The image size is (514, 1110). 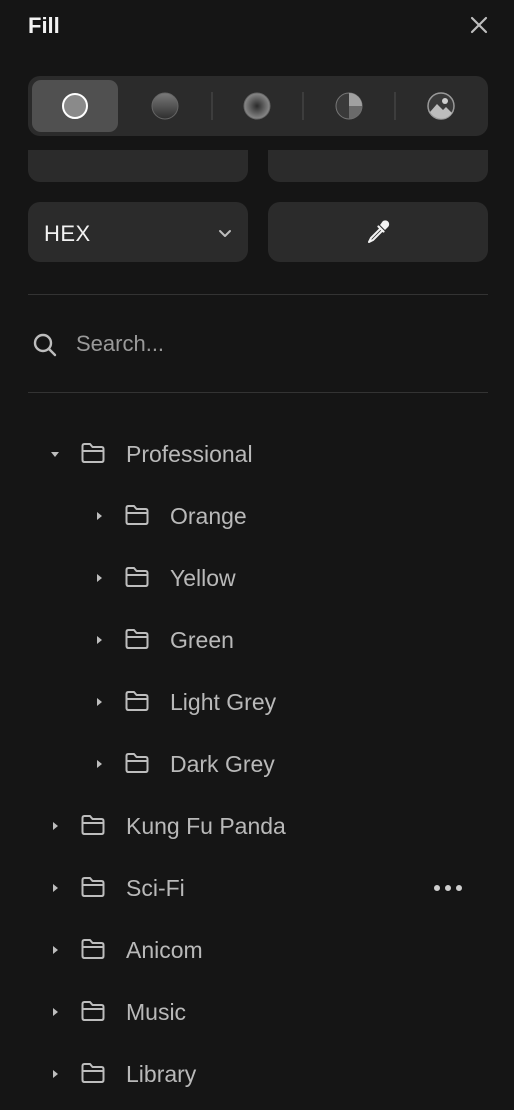 What do you see at coordinates (138, 166) in the screenshot?
I see `color-input-left` at bounding box center [138, 166].